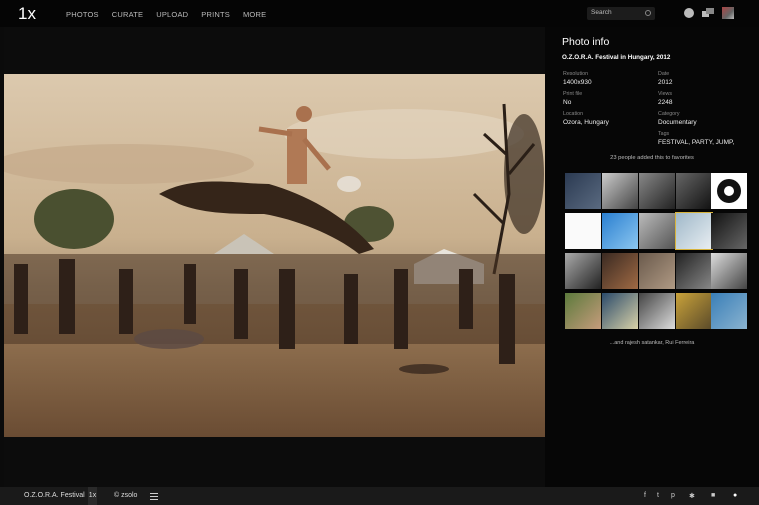 This screenshot has height=505, width=759. I want to click on search-icon, so click(648, 13).